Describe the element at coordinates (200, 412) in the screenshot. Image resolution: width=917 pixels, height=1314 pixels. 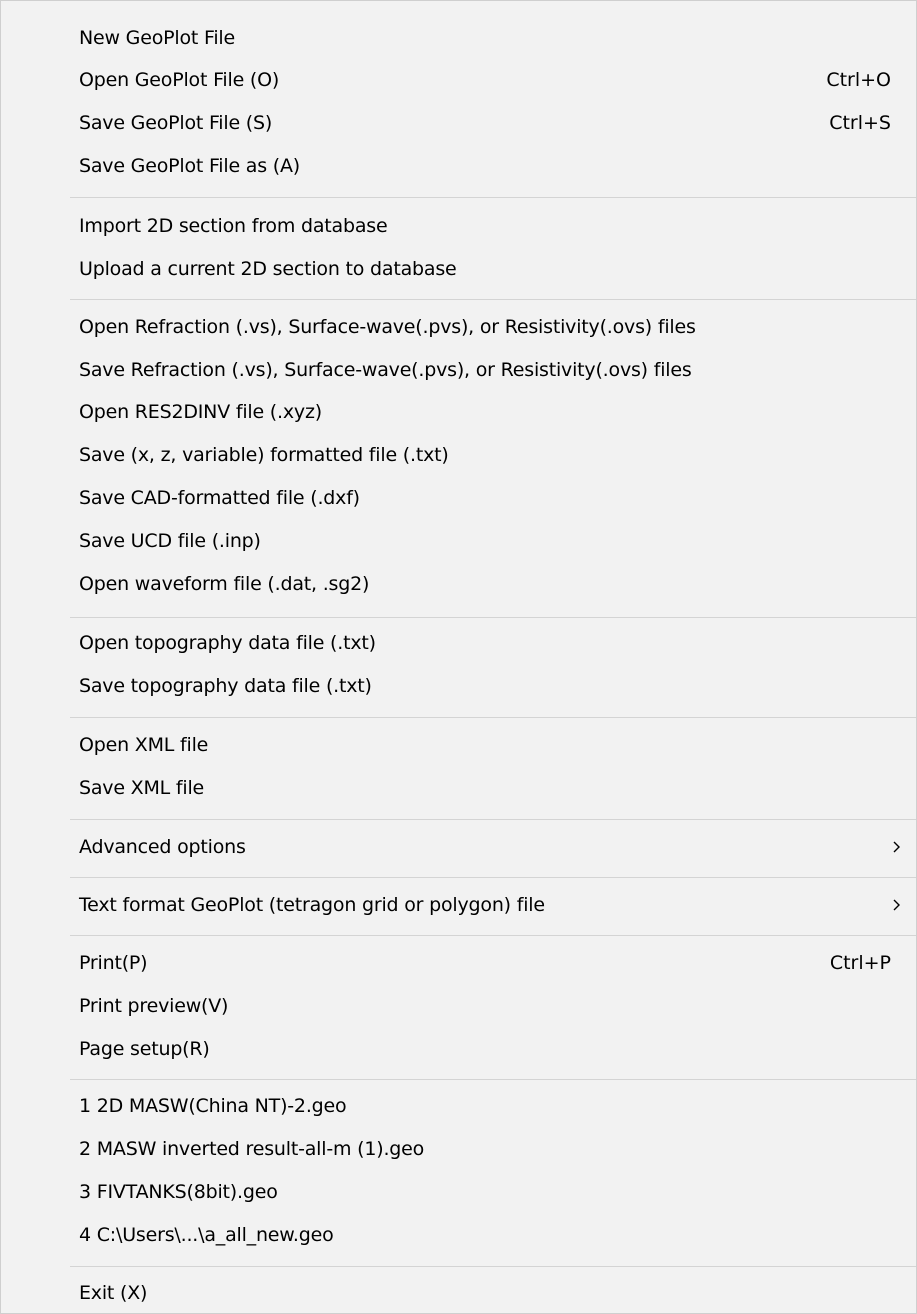
I see `menu-item-label: Open RES2DINV file (.xyz)` at that location.